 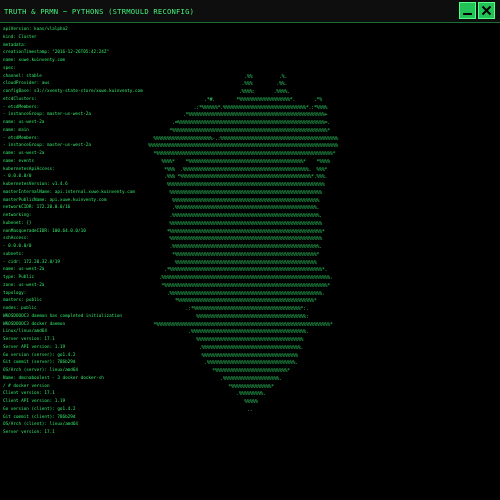 What do you see at coordinates (13, 254) in the screenshot?
I see `log-line: subnets:` at bounding box center [13, 254].